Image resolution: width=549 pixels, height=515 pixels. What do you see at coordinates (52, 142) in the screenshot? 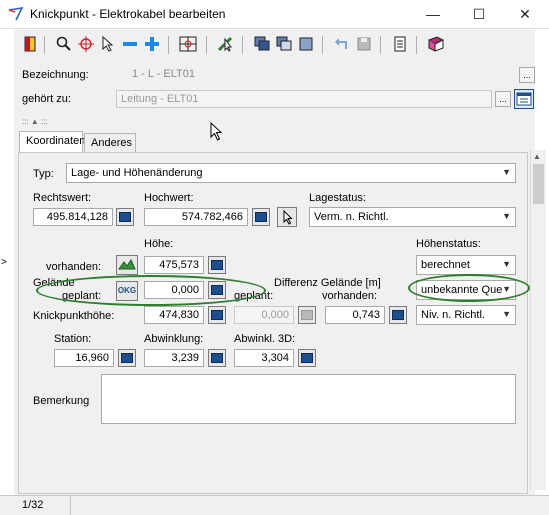
I see `tab-koordinaten: Koordinaten` at bounding box center [52, 142].